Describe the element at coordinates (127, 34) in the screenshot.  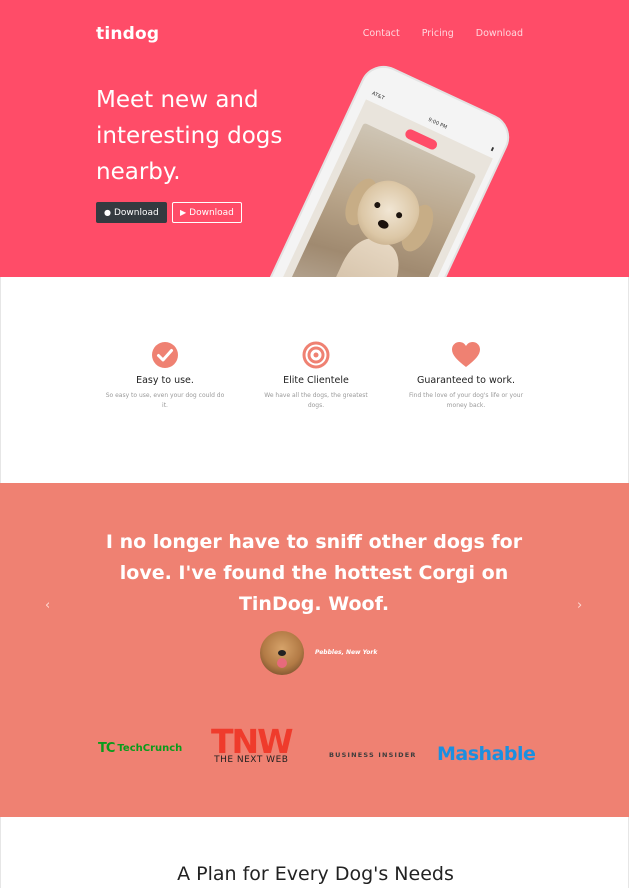
I see `brand-logo: tindog` at that location.